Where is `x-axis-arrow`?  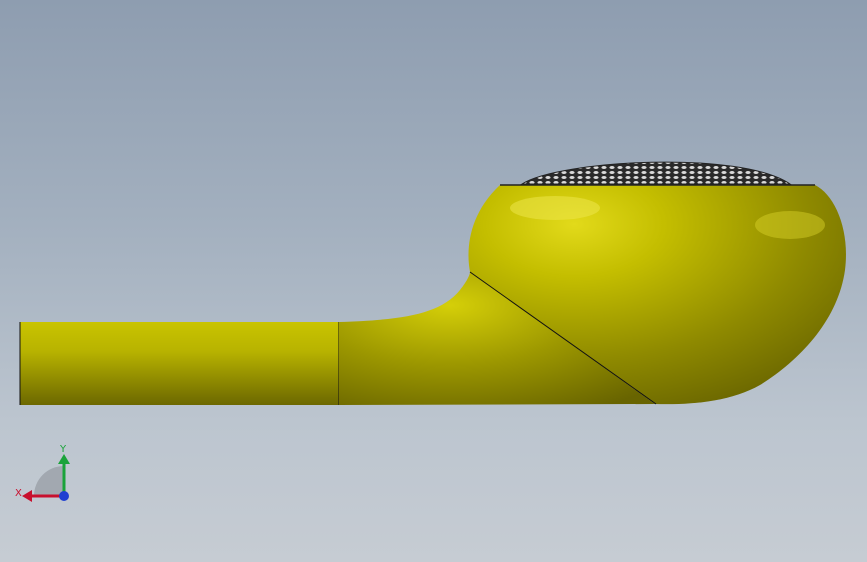
x-axis-arrow is located at coordinates (27, 496).